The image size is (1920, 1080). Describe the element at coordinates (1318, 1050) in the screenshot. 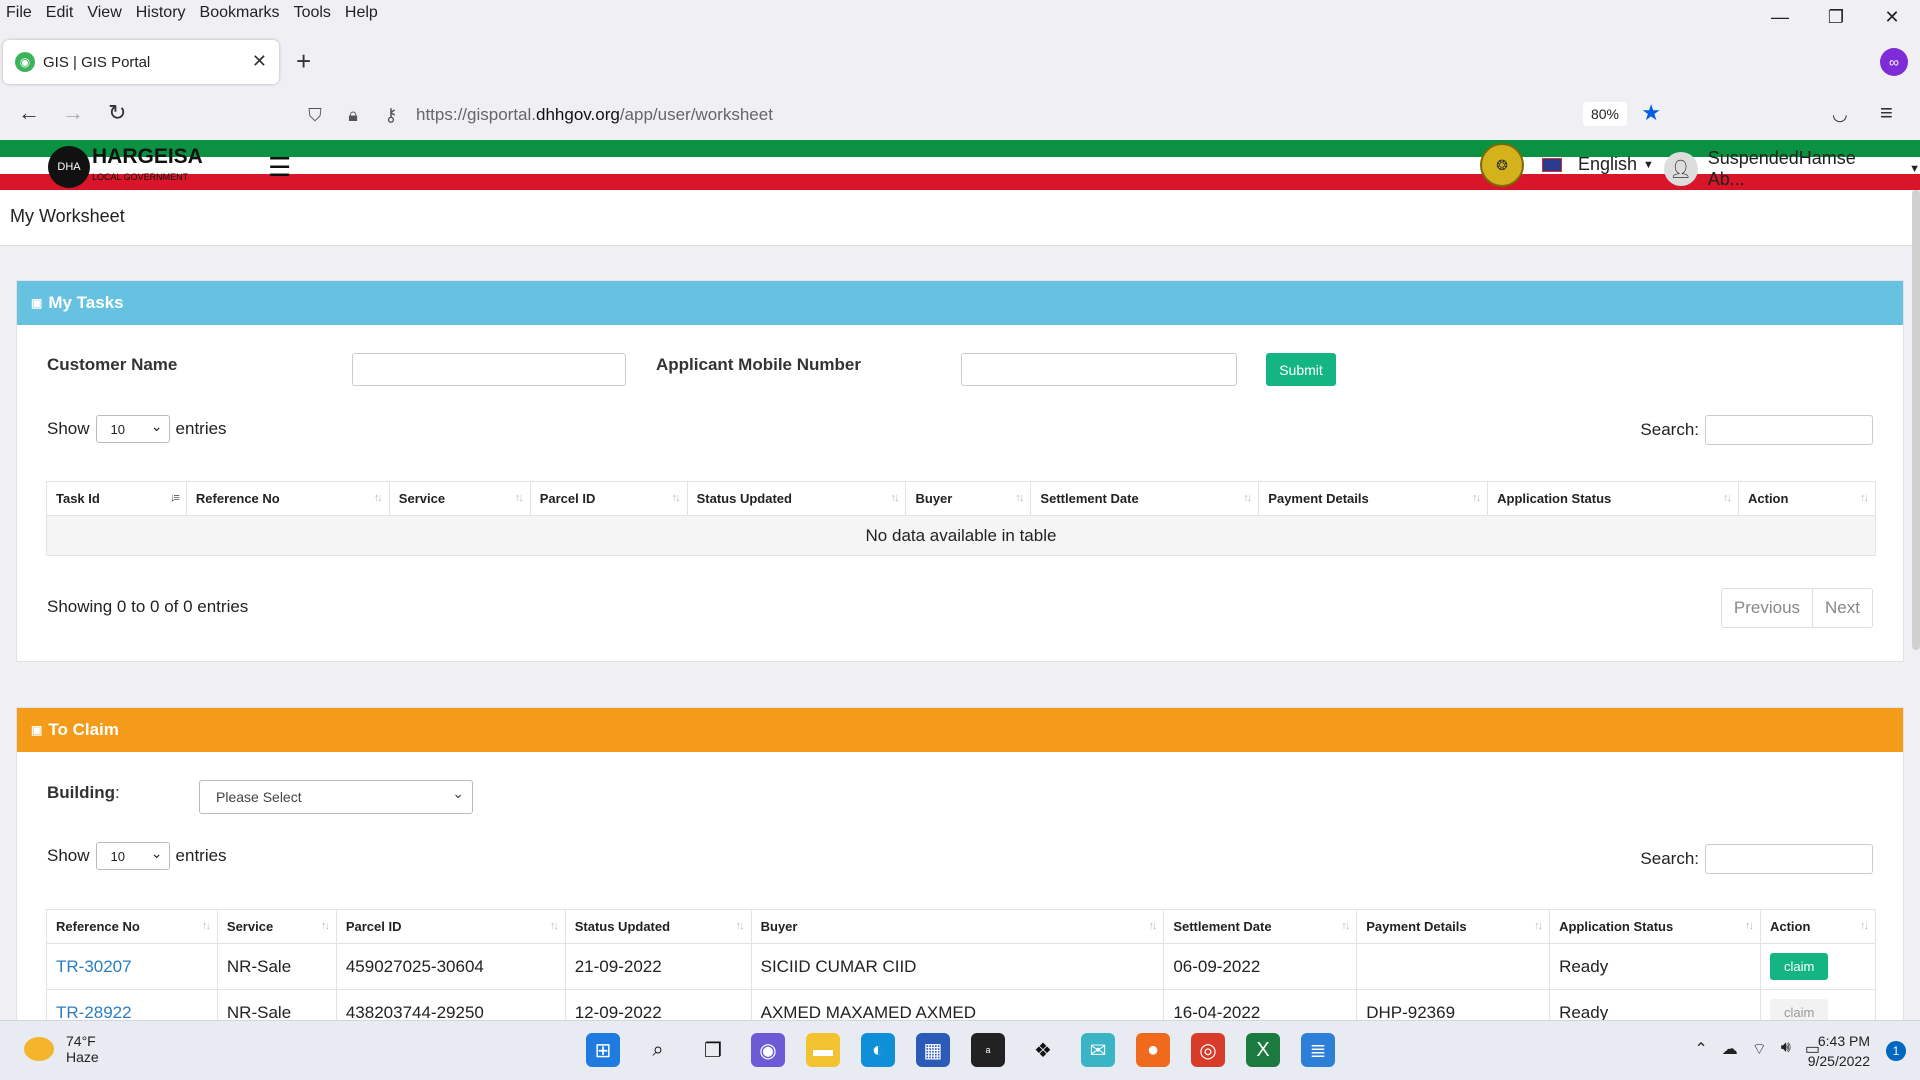

I see `notepad-icon: ≣` at that location.